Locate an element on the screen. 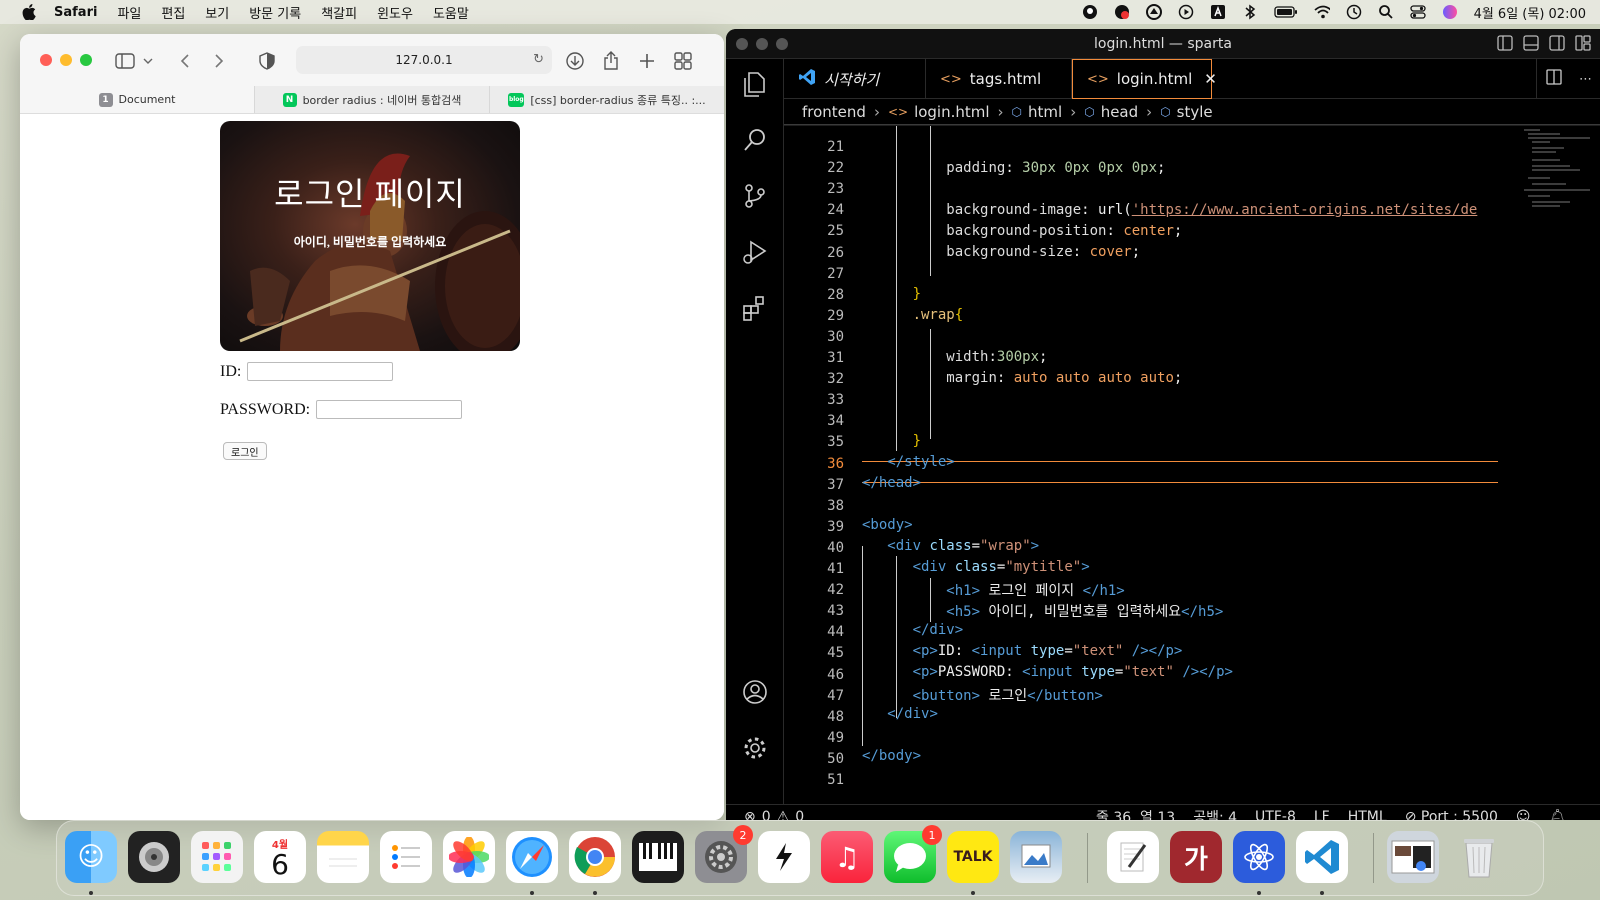  toggle-secondary-sidebar-icon is located at coordinates (1557, 45).